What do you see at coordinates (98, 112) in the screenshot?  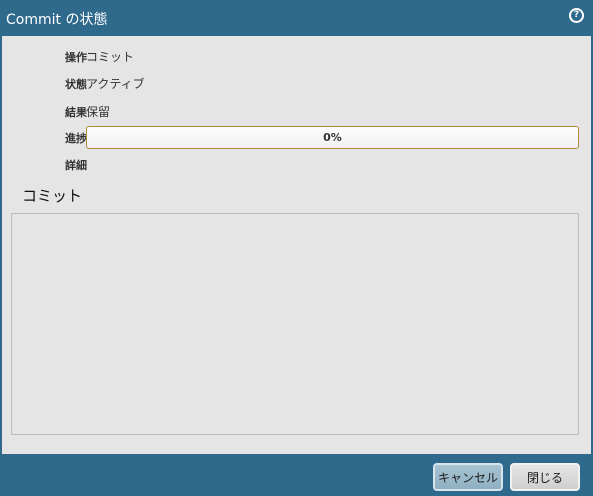 I see `result-value: 保留` at bounding box center [98, 112].